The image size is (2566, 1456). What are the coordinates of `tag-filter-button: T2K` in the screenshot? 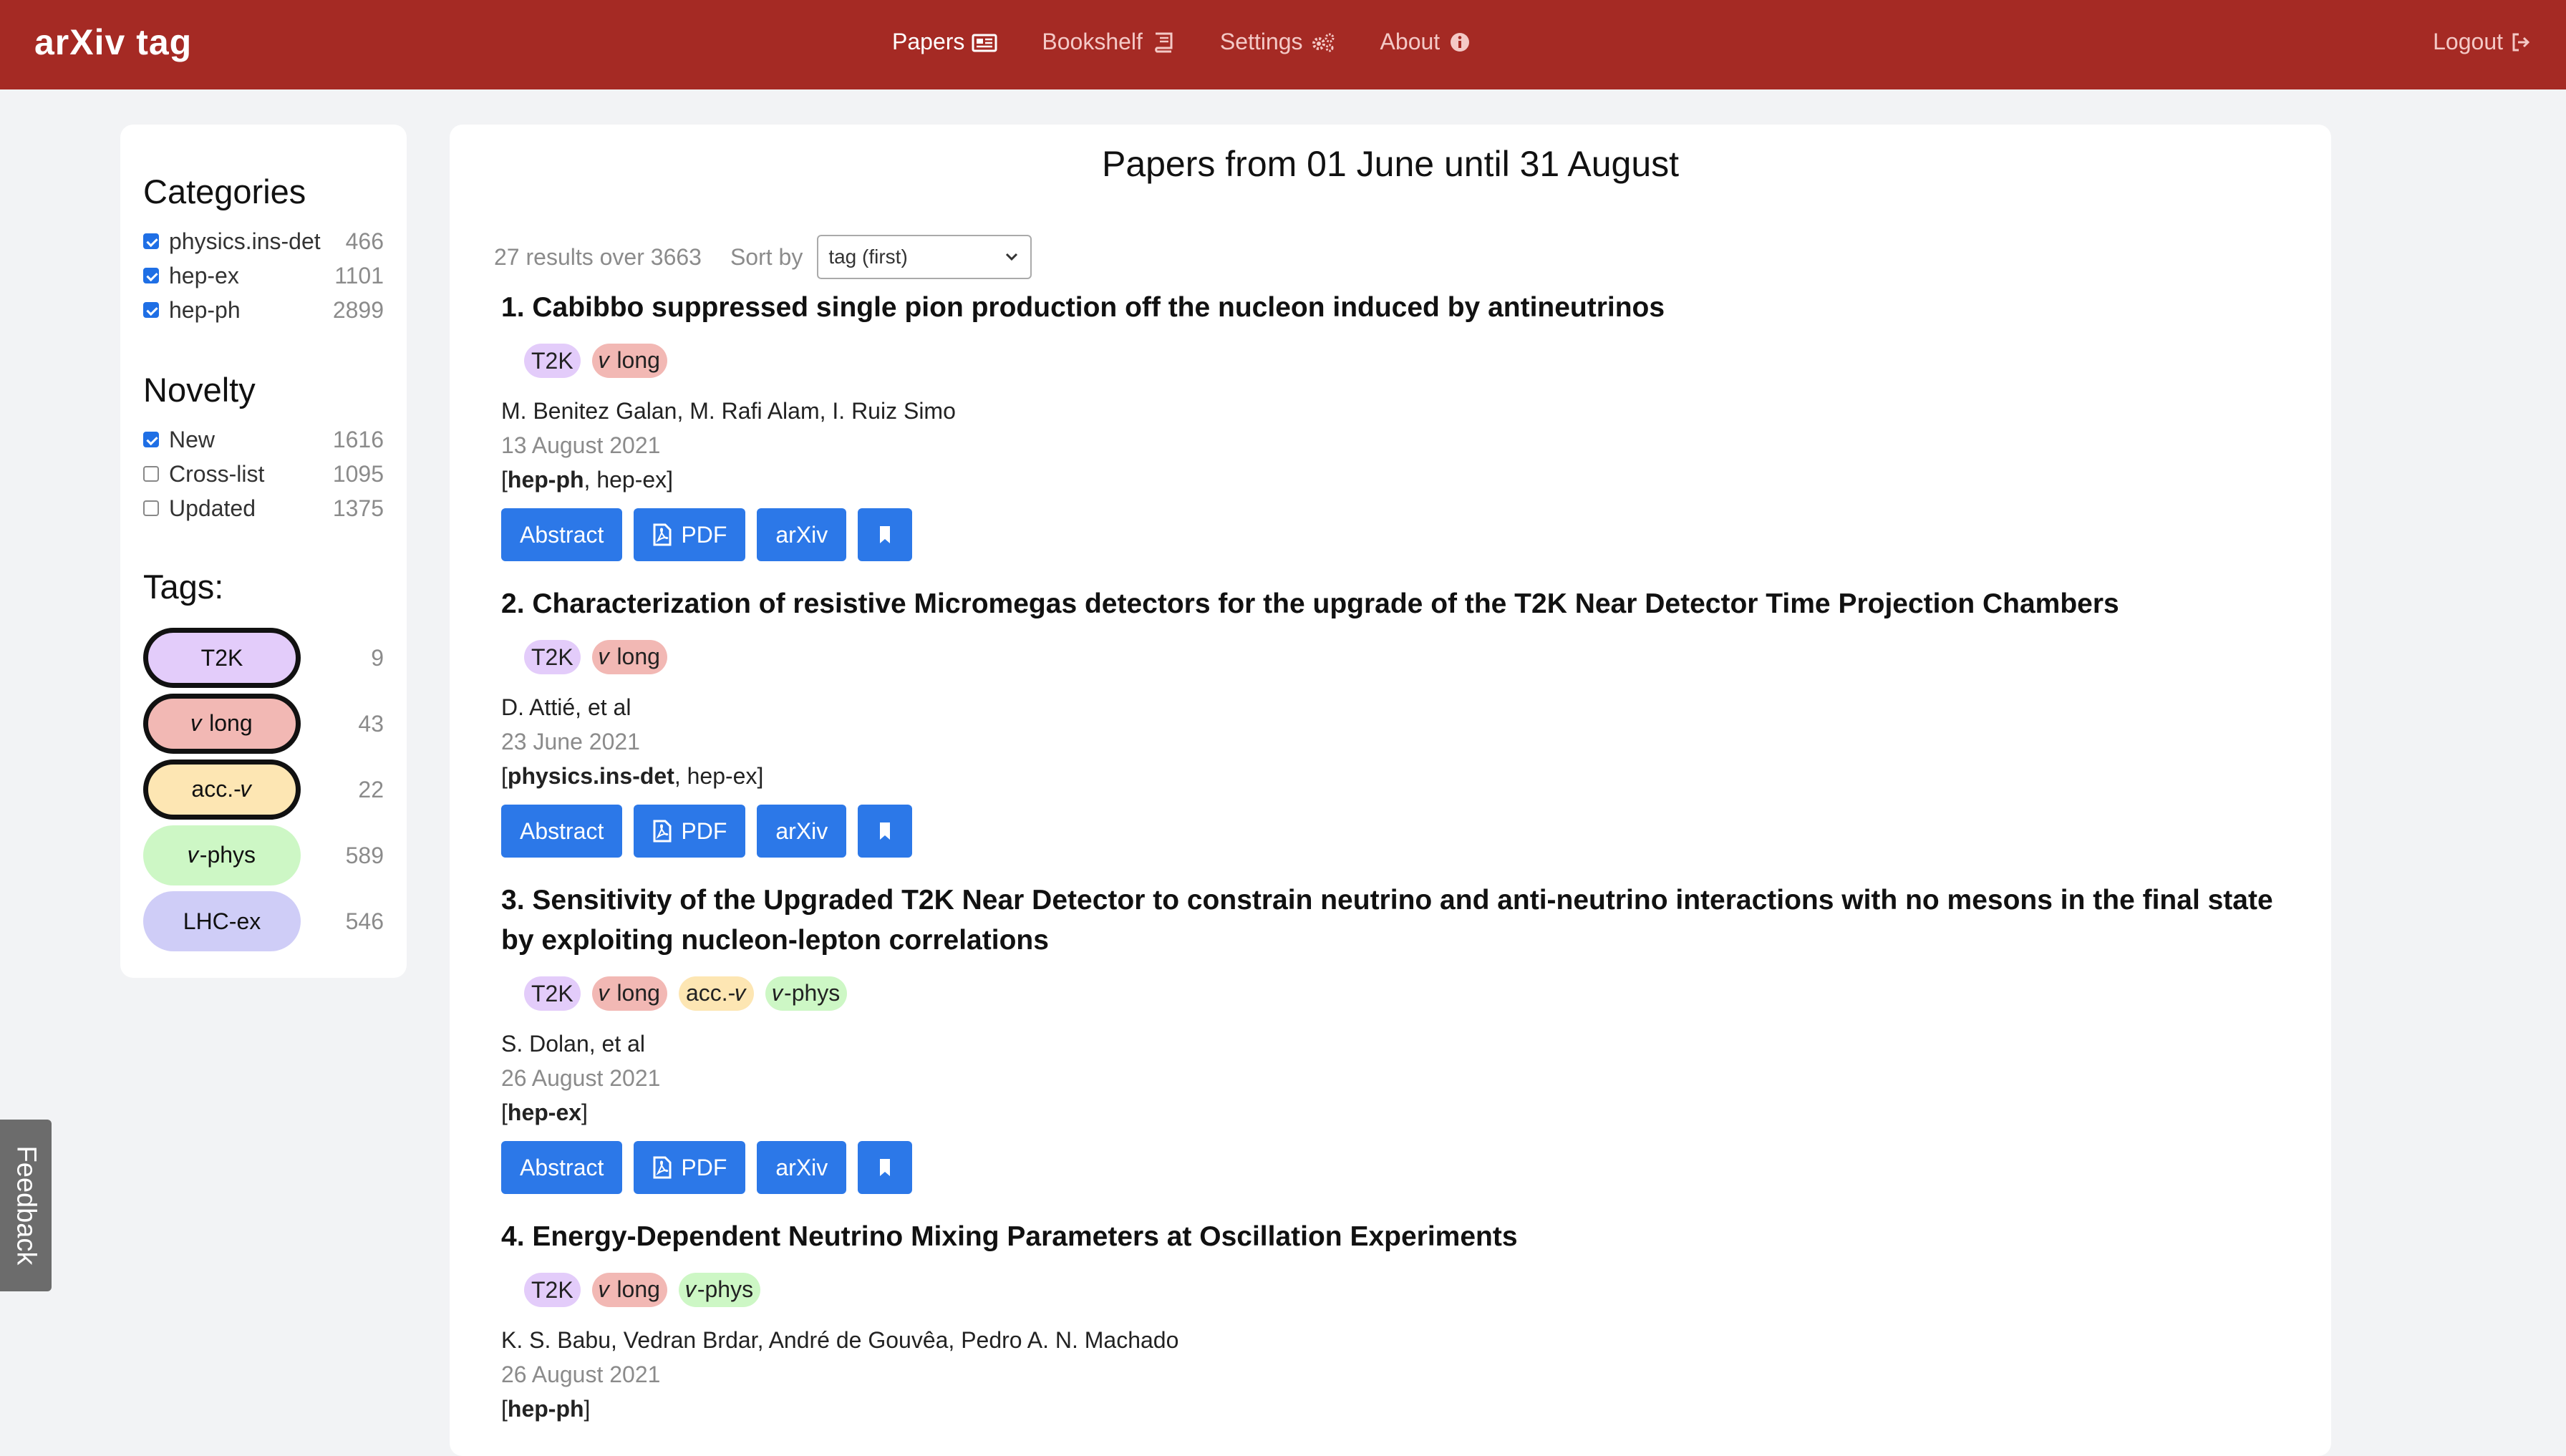 It's located at (222, 658).